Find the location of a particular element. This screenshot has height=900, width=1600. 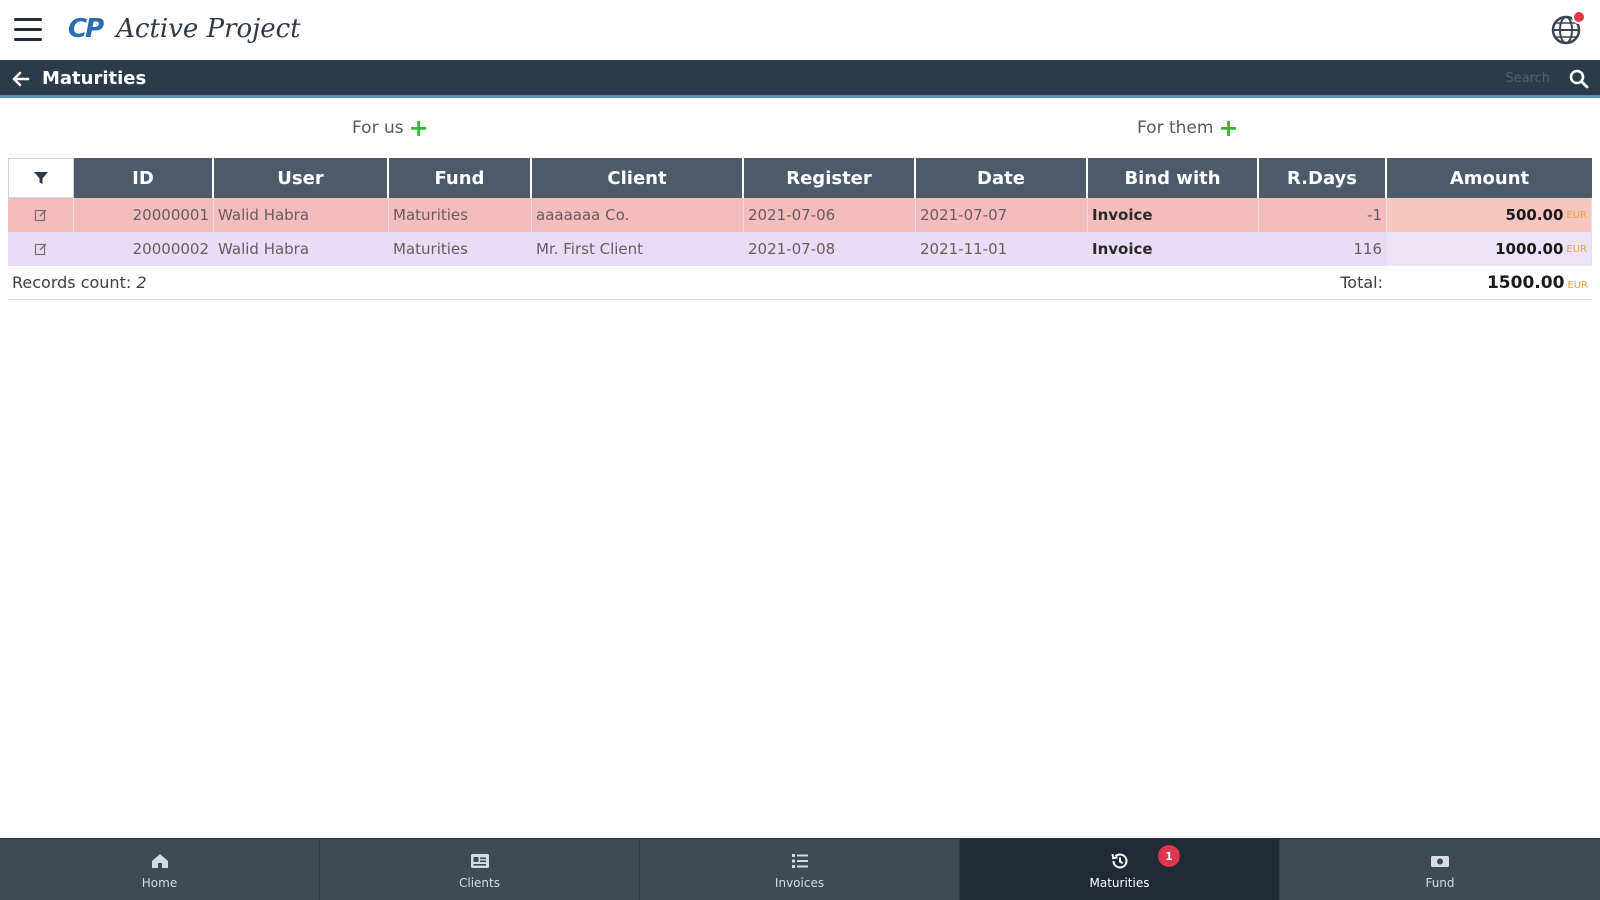

total-value: 1500.00 is located at coordinates (1525, 282).